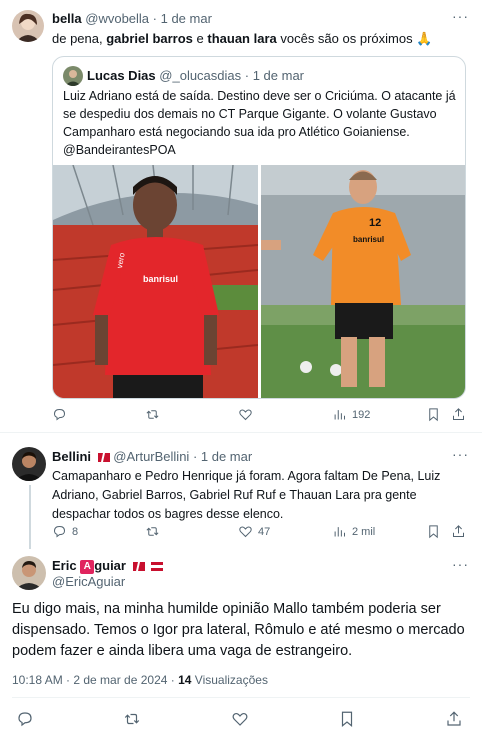 The image size is (482, 743). I want to click on author-name: bella, so click(67, 18).